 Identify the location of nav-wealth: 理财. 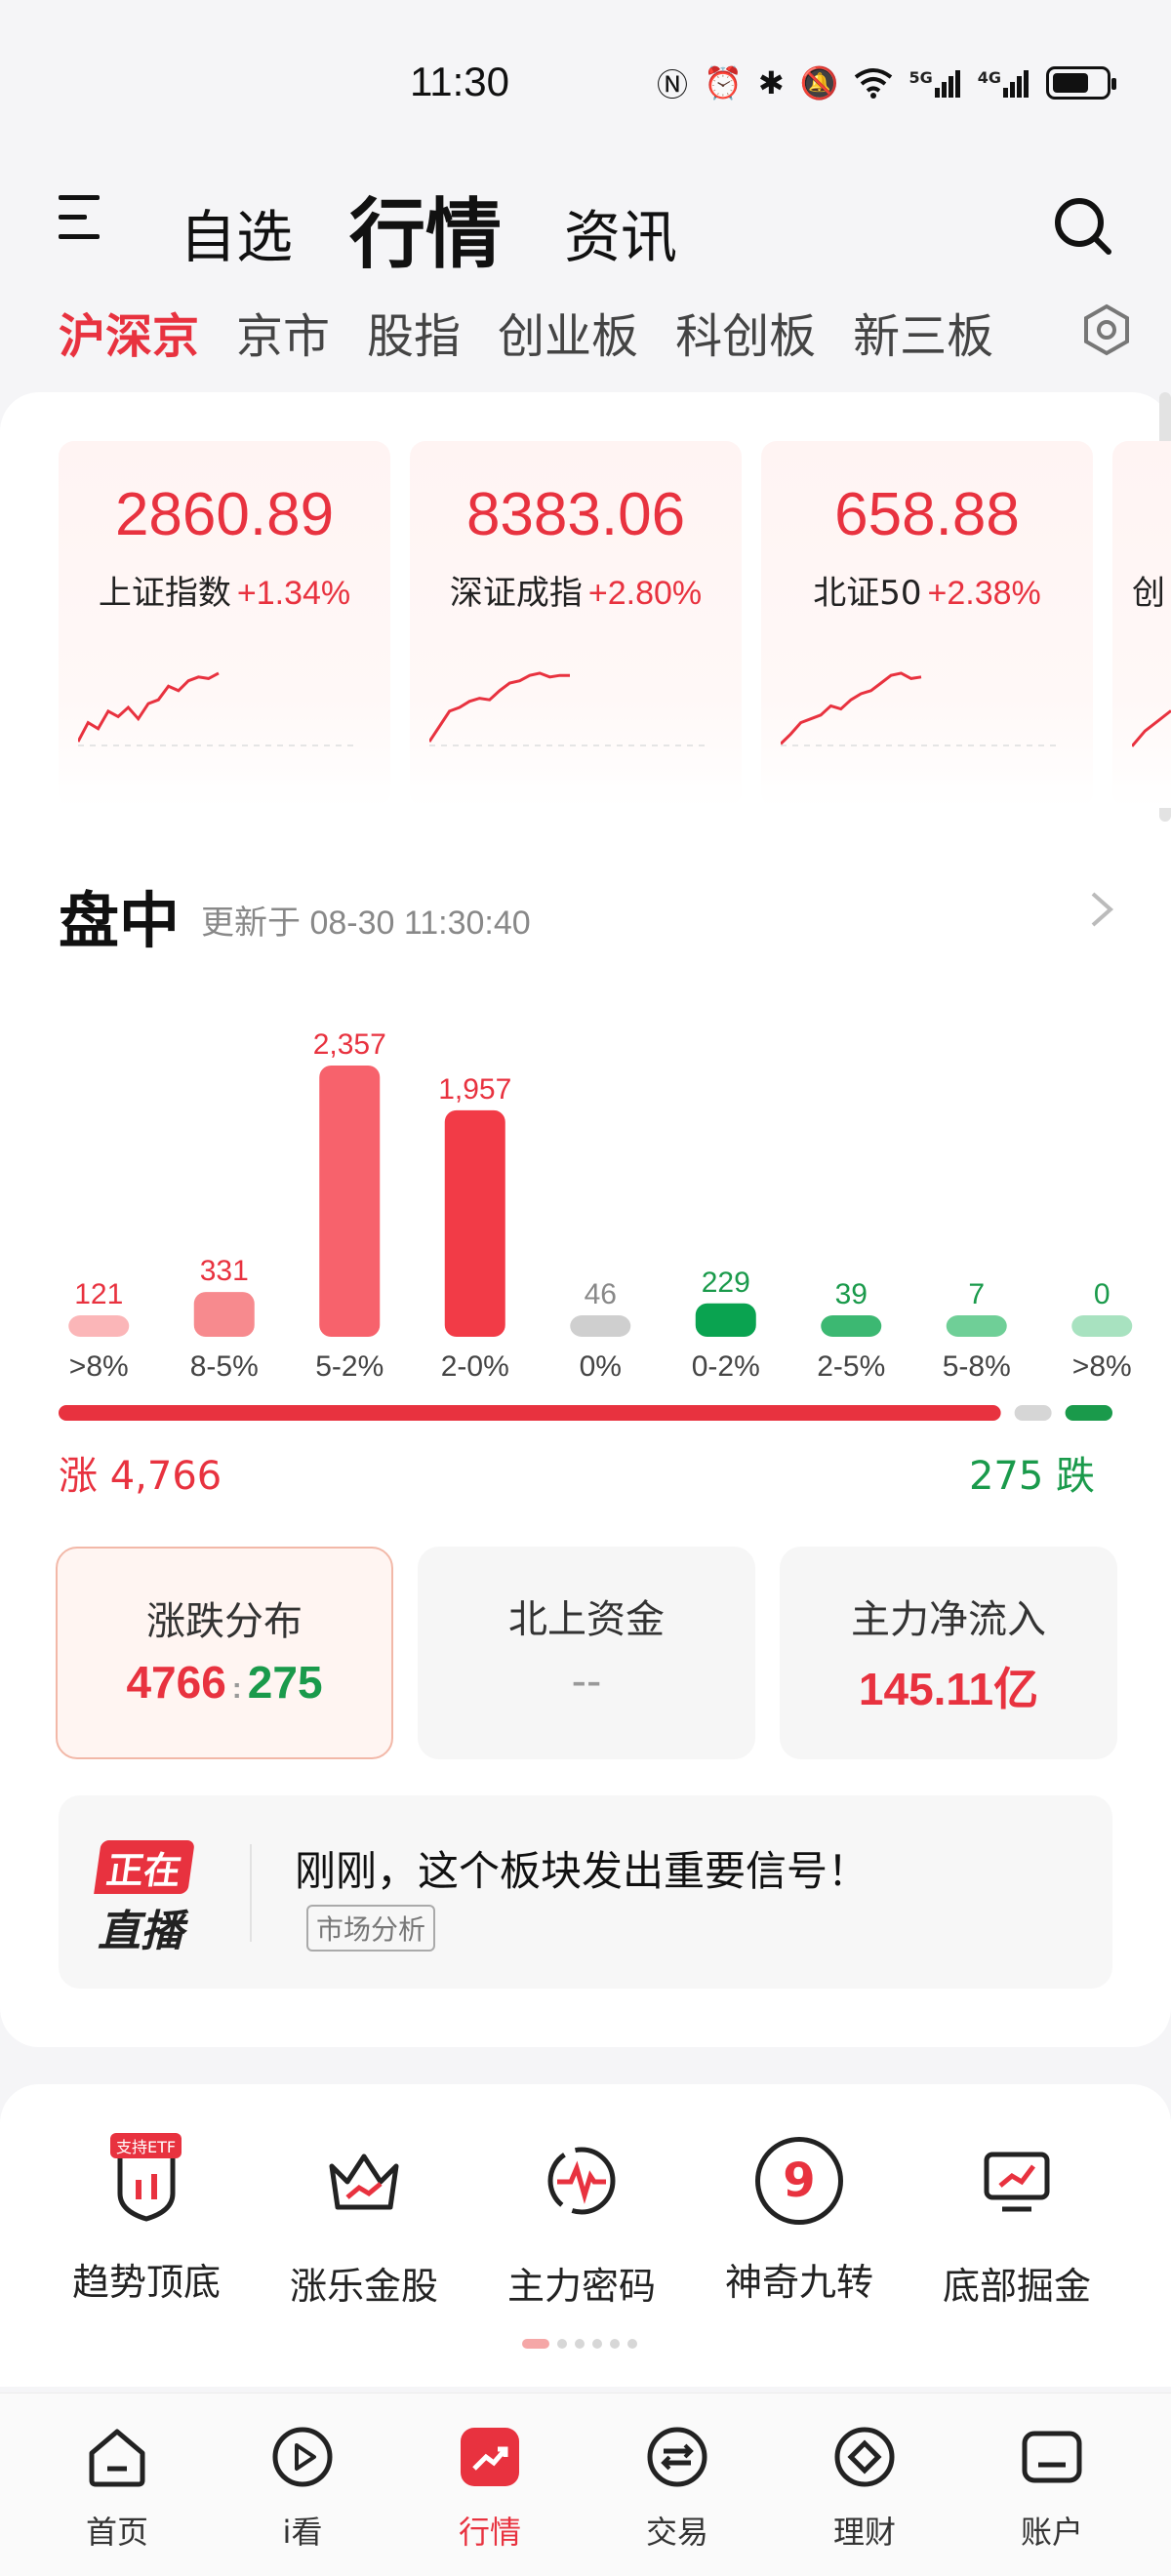
(864, 2487).